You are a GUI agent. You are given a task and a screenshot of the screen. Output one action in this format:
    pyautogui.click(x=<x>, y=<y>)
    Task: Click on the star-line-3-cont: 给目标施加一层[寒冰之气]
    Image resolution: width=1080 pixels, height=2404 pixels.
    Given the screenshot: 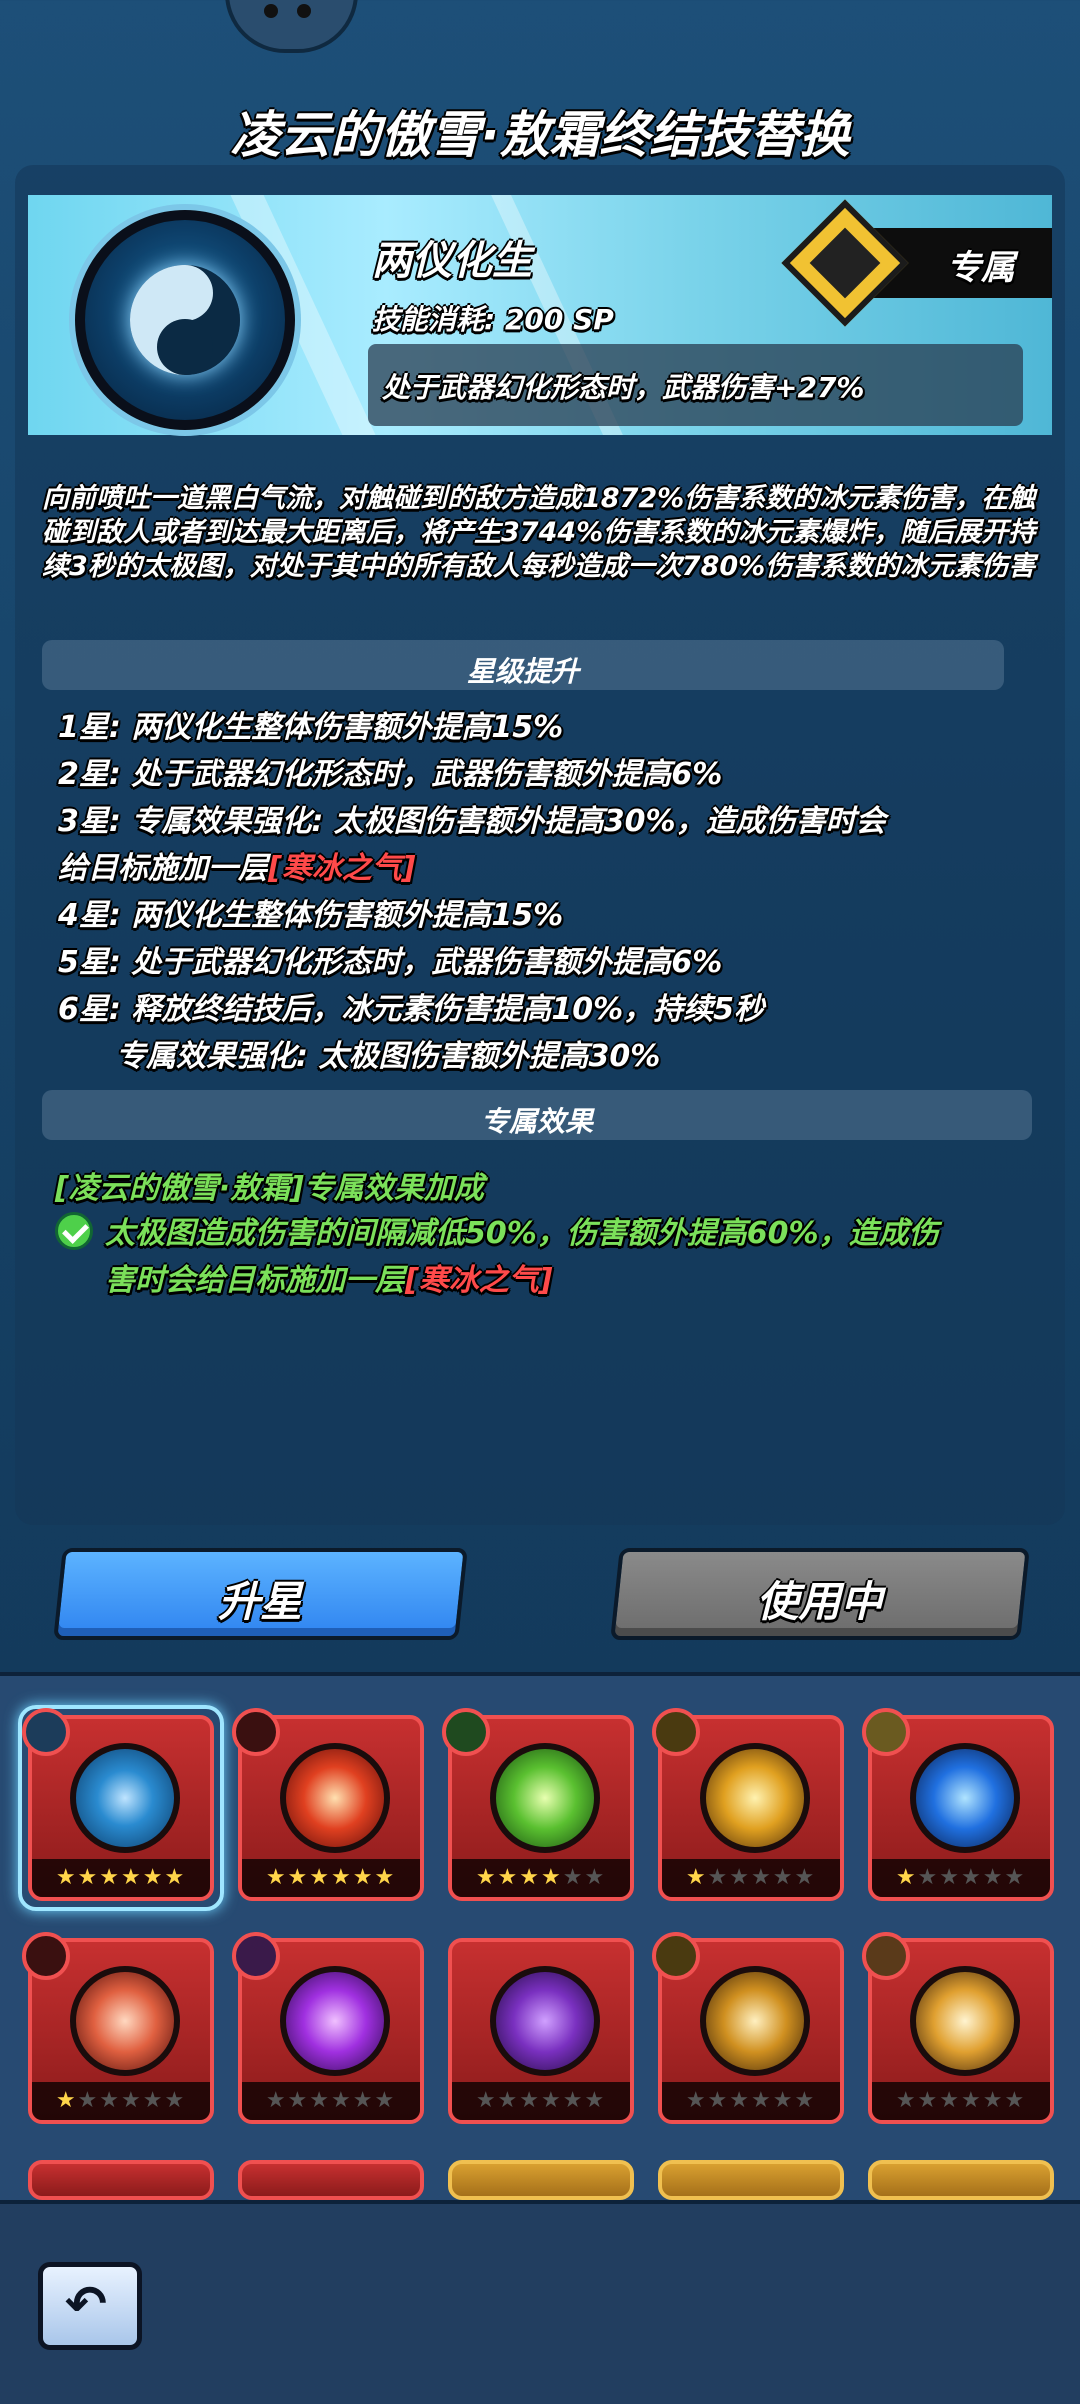 What is the action you would take?
    pyautogui.click(x=558, y=868)
    